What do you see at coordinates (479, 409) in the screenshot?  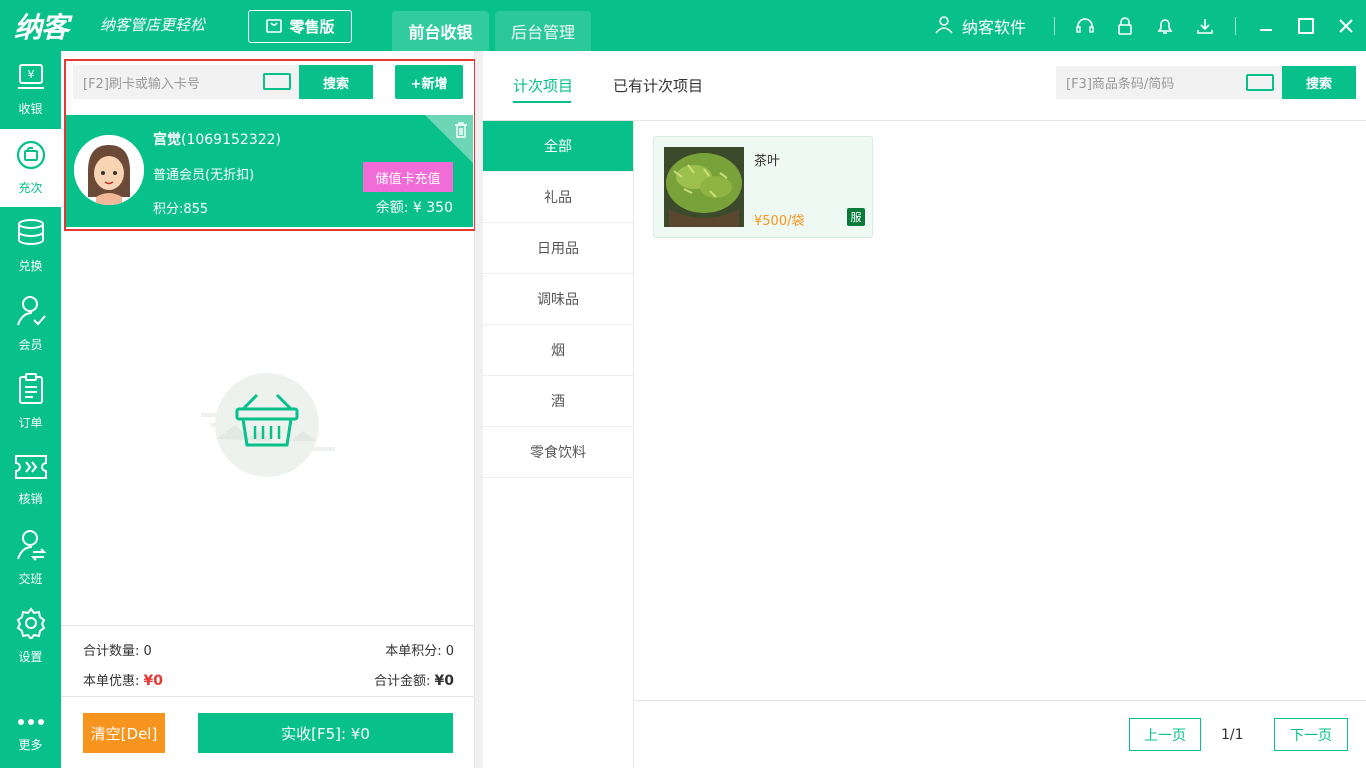 I see `panel-separator` at bounding box center [479, 409].